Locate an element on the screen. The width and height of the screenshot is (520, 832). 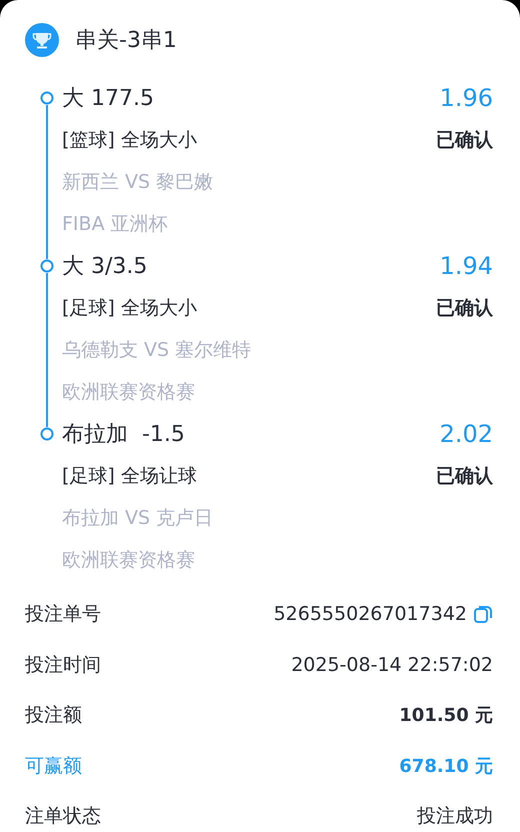
match-text: 乌德勒支 VS 塞尔维特 is located at coordinates (157, 350).